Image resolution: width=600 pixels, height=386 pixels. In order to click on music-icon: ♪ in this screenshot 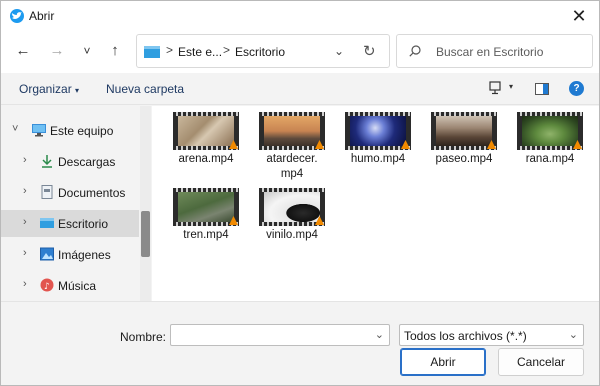, I will do `click(47, 285)`.